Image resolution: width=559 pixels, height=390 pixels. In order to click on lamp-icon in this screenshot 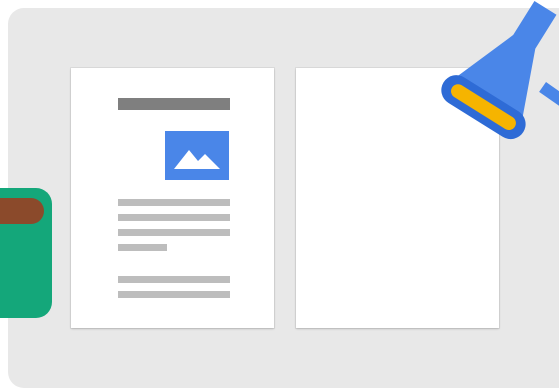, I will do `click(489, 80)`.